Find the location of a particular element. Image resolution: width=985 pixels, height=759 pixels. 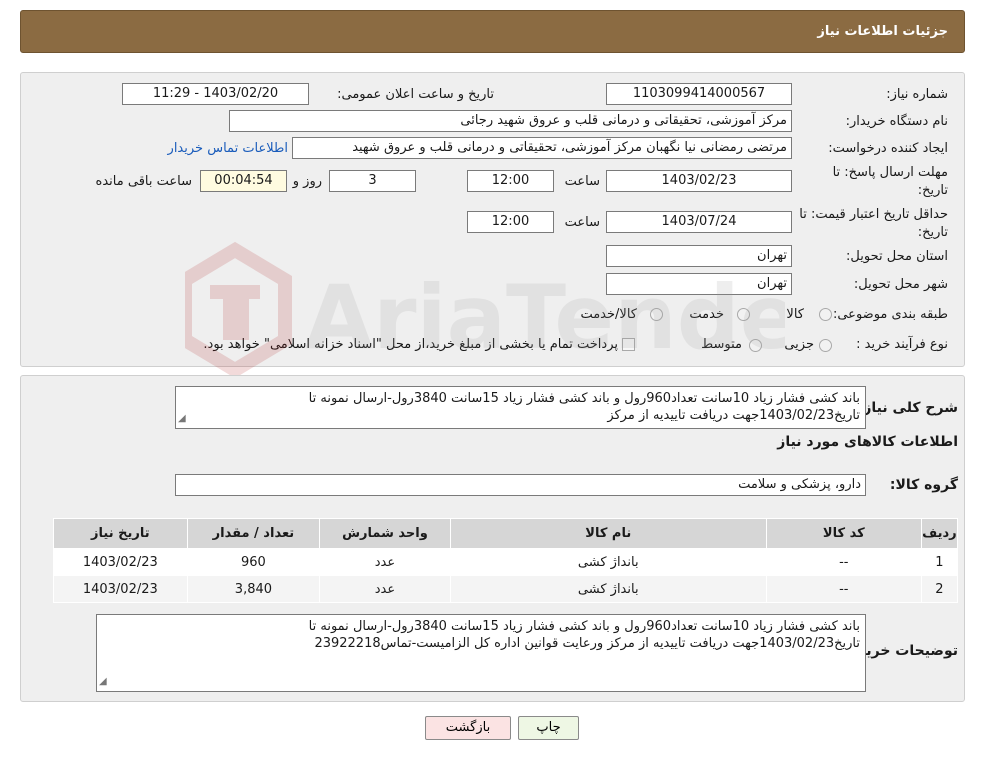

days-remaining-field: 3 is located at coordinates (372, 181).